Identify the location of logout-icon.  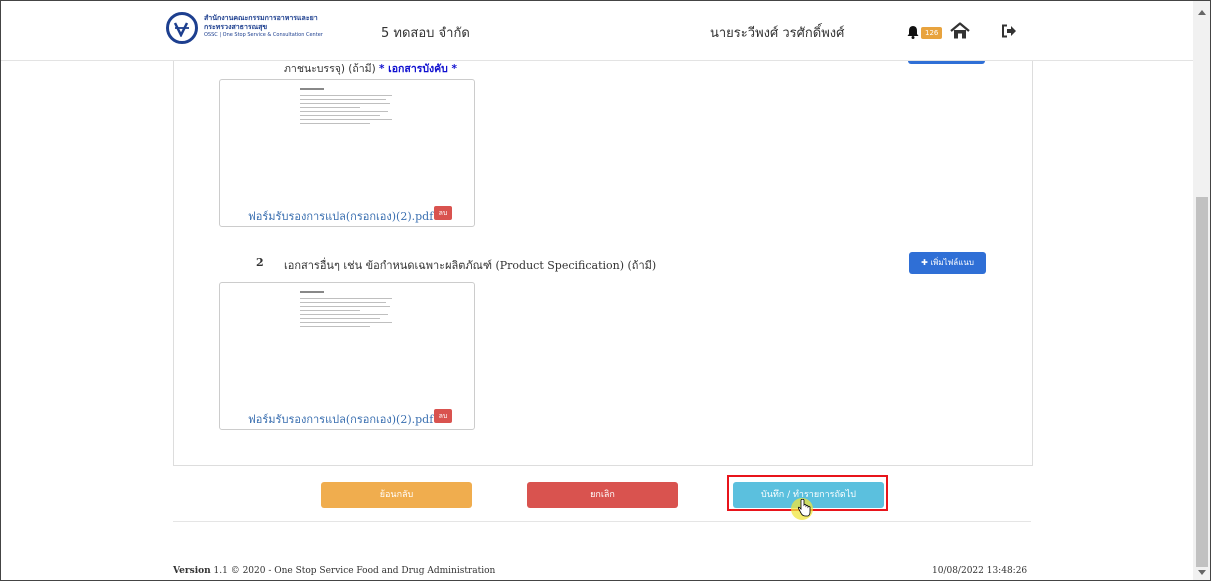
(1009, 31).